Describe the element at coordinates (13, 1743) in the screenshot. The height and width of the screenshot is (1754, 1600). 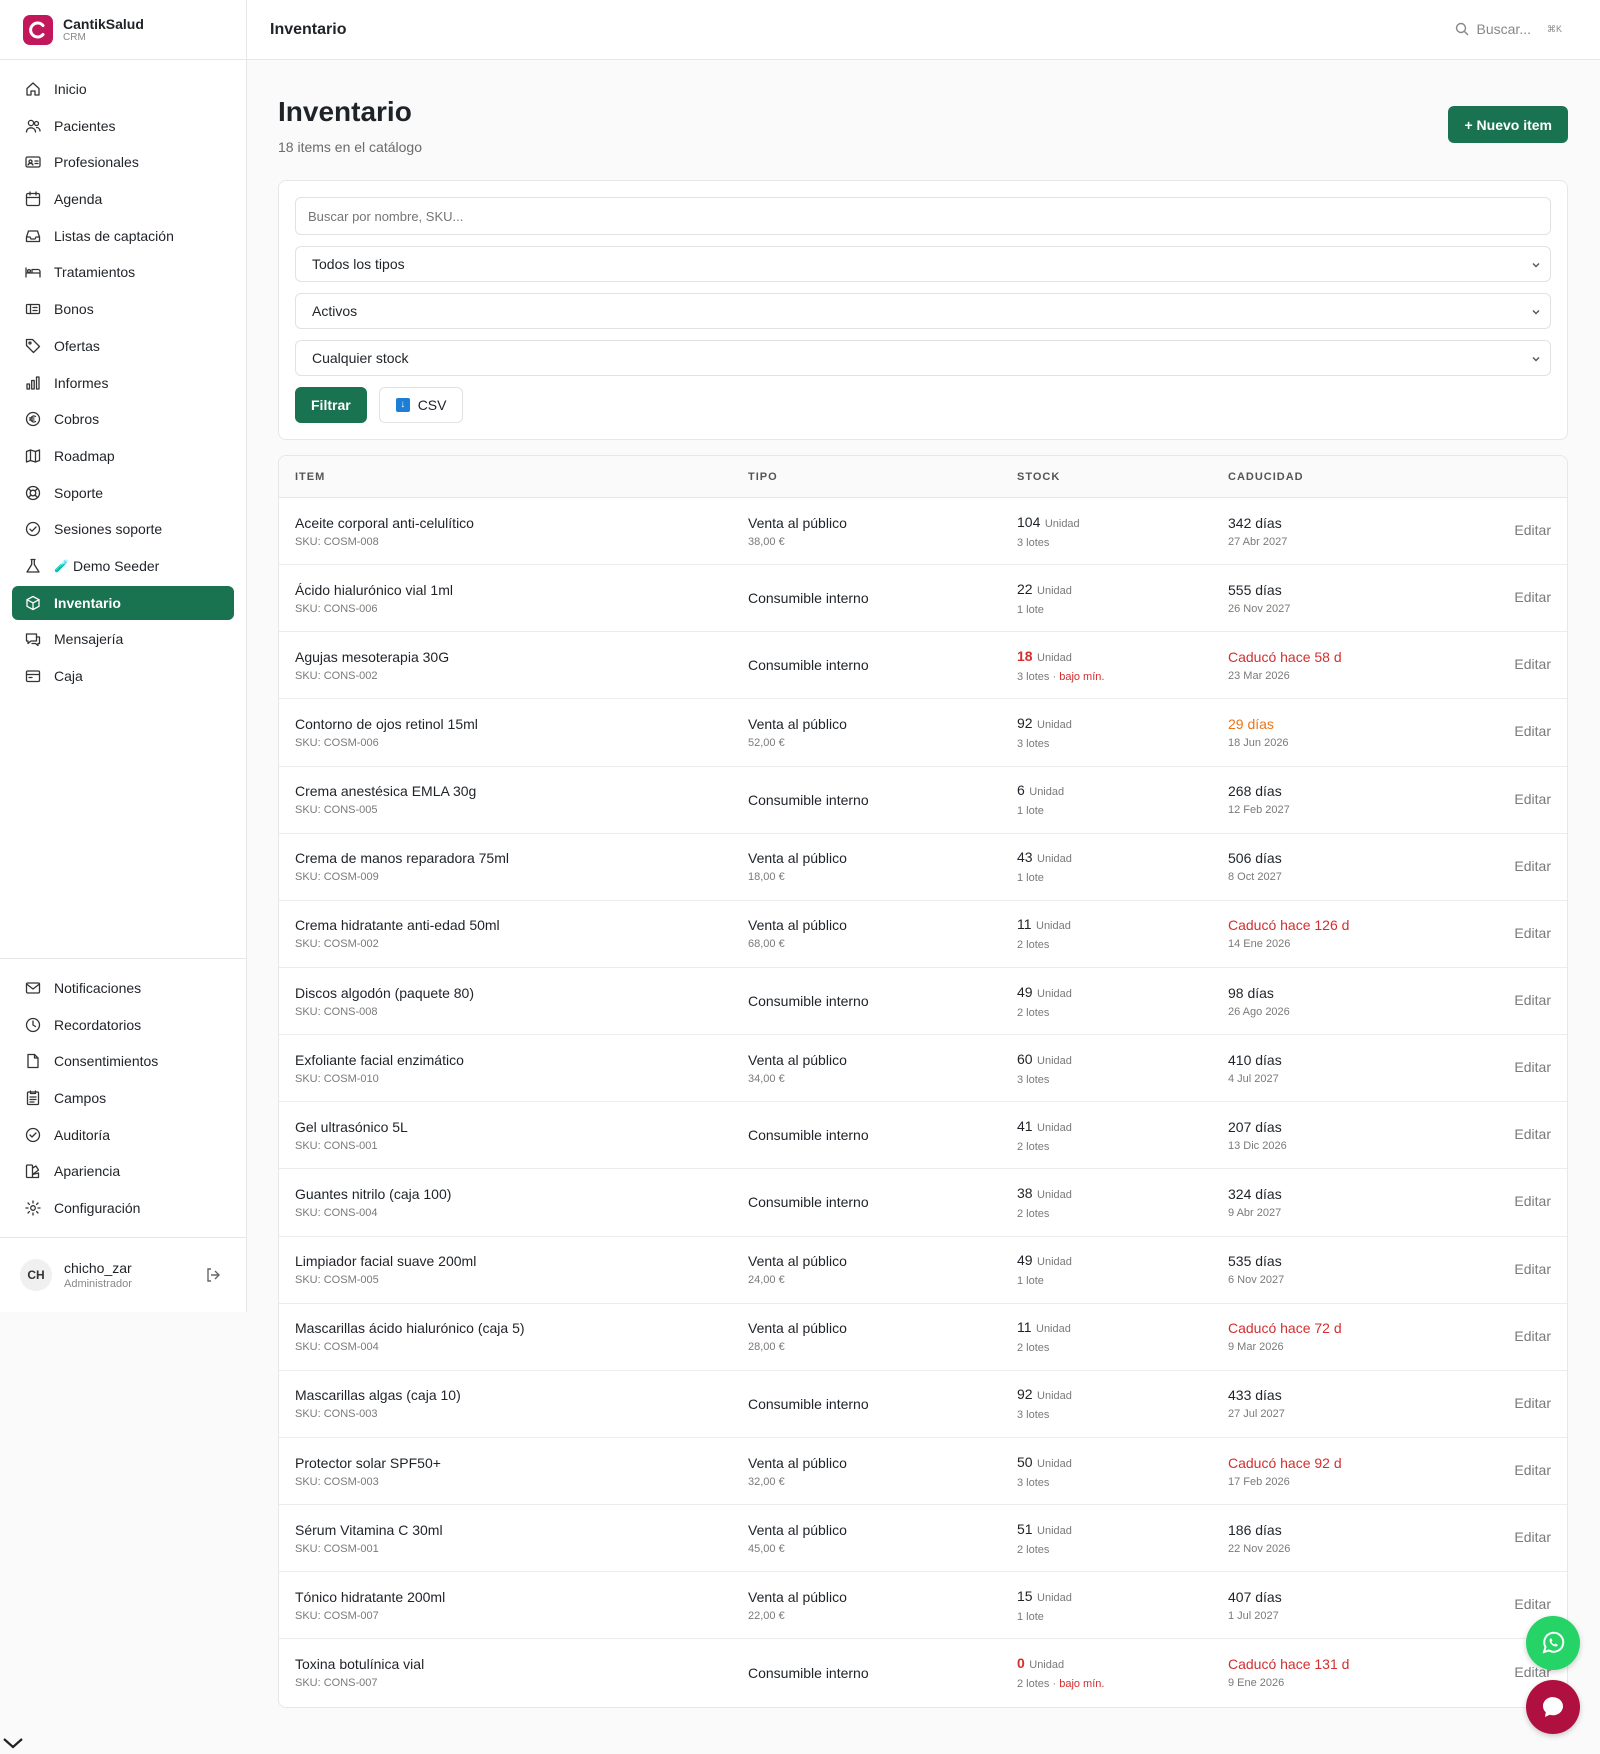
I see `chevron-down-icon` at that location.